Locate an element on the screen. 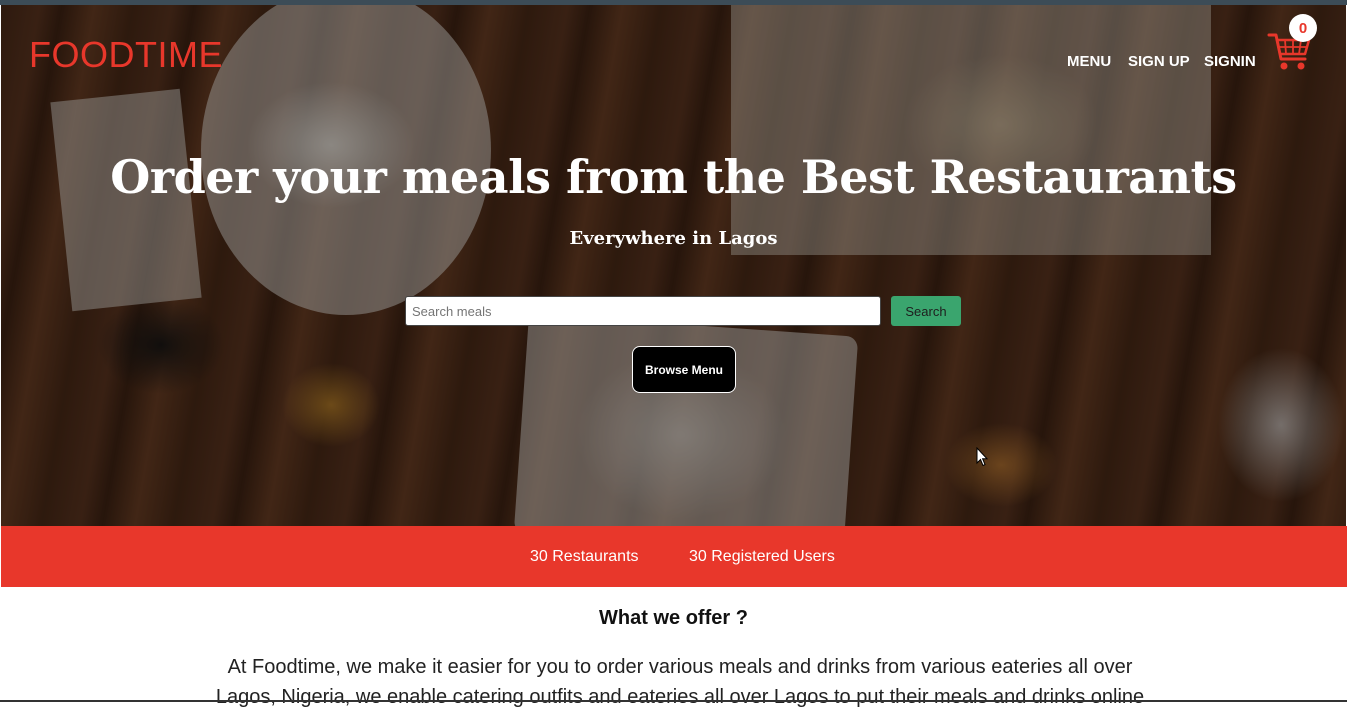  restaurant-count: 30 Restaurants is located at coordinates (584, 556).